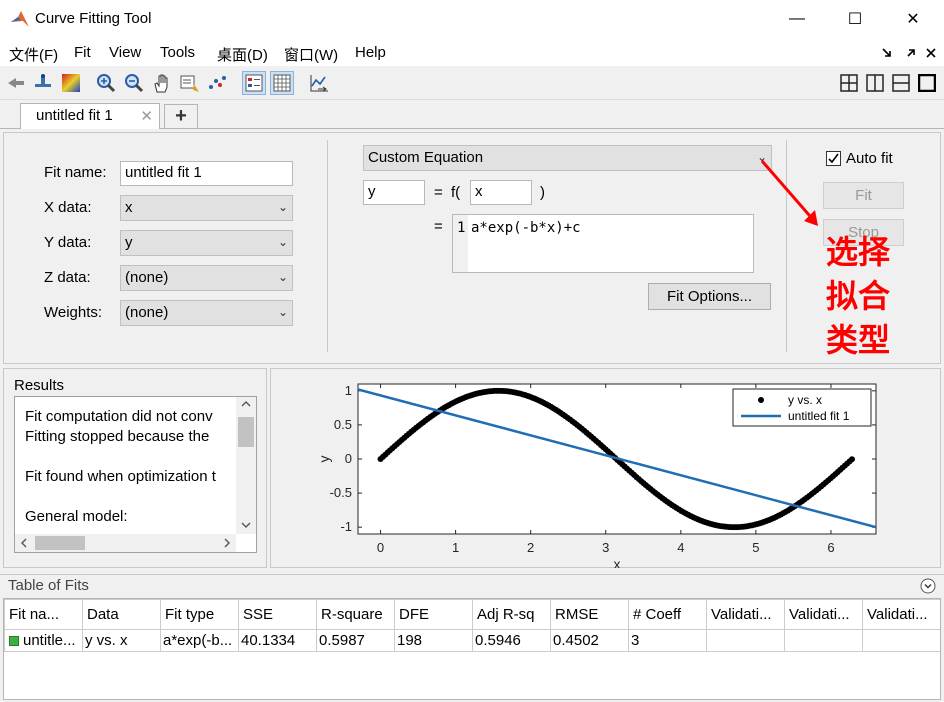  I want to click on column-header: # Coeff, so click(667, 614).